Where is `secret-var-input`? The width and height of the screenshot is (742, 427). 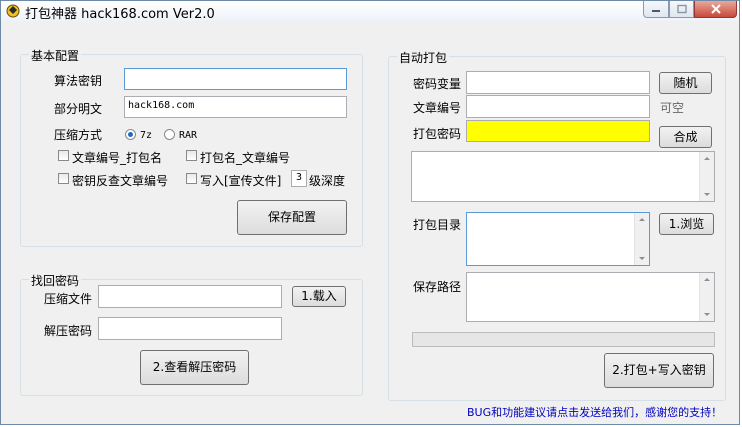
secret-var-input is located at coordinates (558, 82).